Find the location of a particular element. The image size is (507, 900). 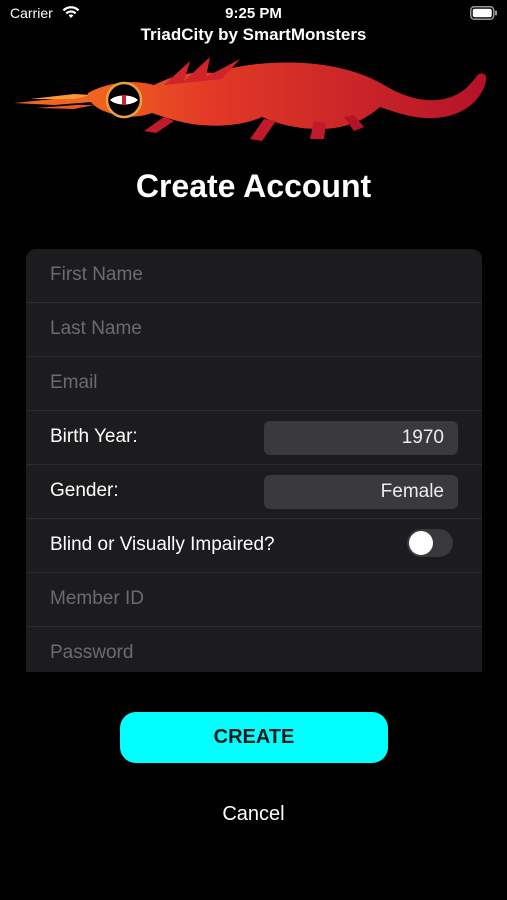

status-time: 9:25 PM is located at coordinates (253, 13).